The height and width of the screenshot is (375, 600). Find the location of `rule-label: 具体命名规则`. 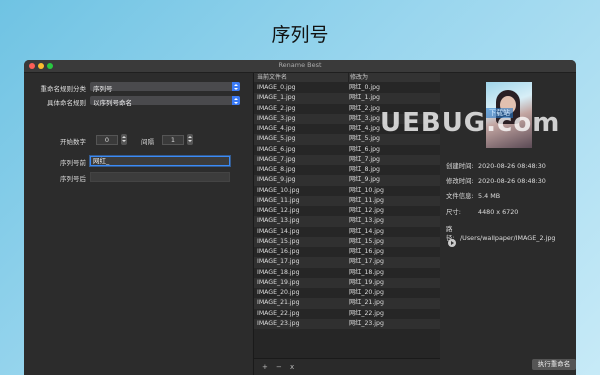

rule-label: 具体命名规则 is located at coordinates (66, 103).